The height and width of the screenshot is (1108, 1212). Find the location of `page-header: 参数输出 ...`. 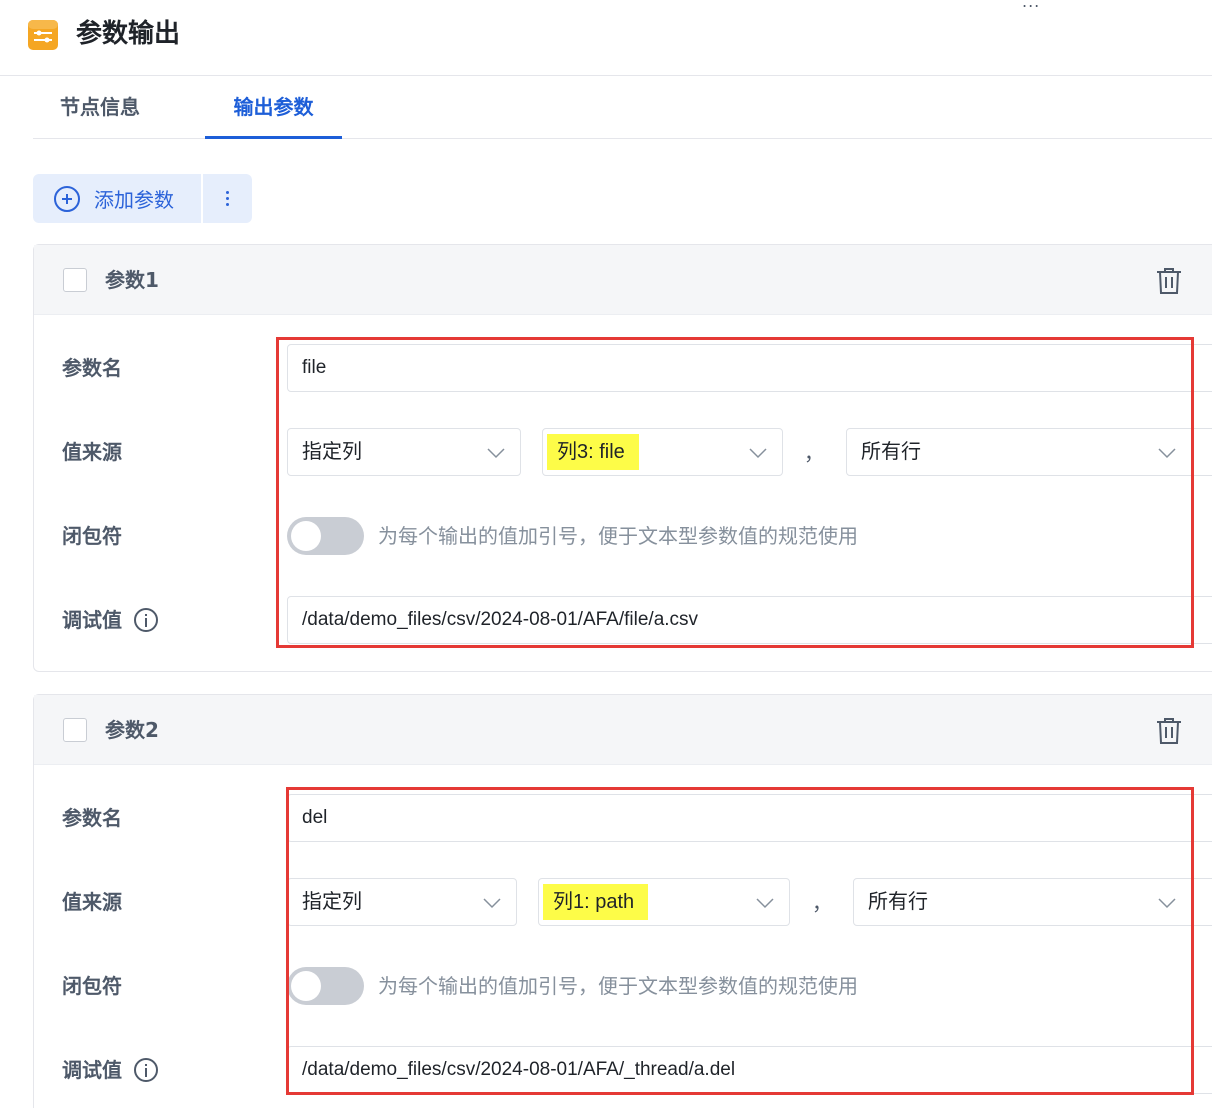

page-header: 参数输出 ... is located at coordinates (606, 38).